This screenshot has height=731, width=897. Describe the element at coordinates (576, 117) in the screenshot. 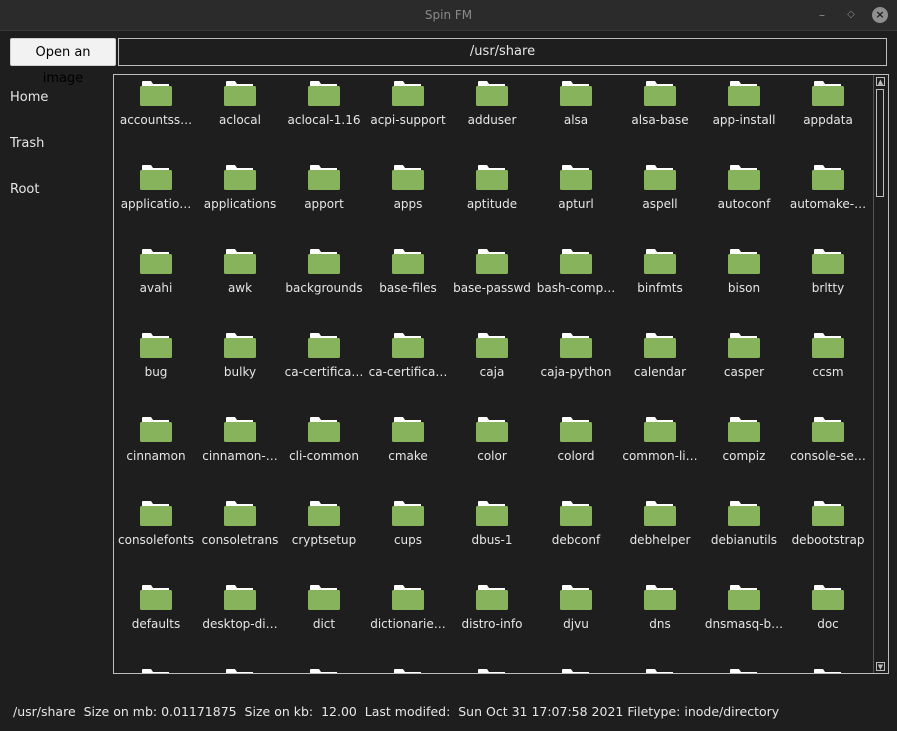

I see `file-item: alsa` at that location.